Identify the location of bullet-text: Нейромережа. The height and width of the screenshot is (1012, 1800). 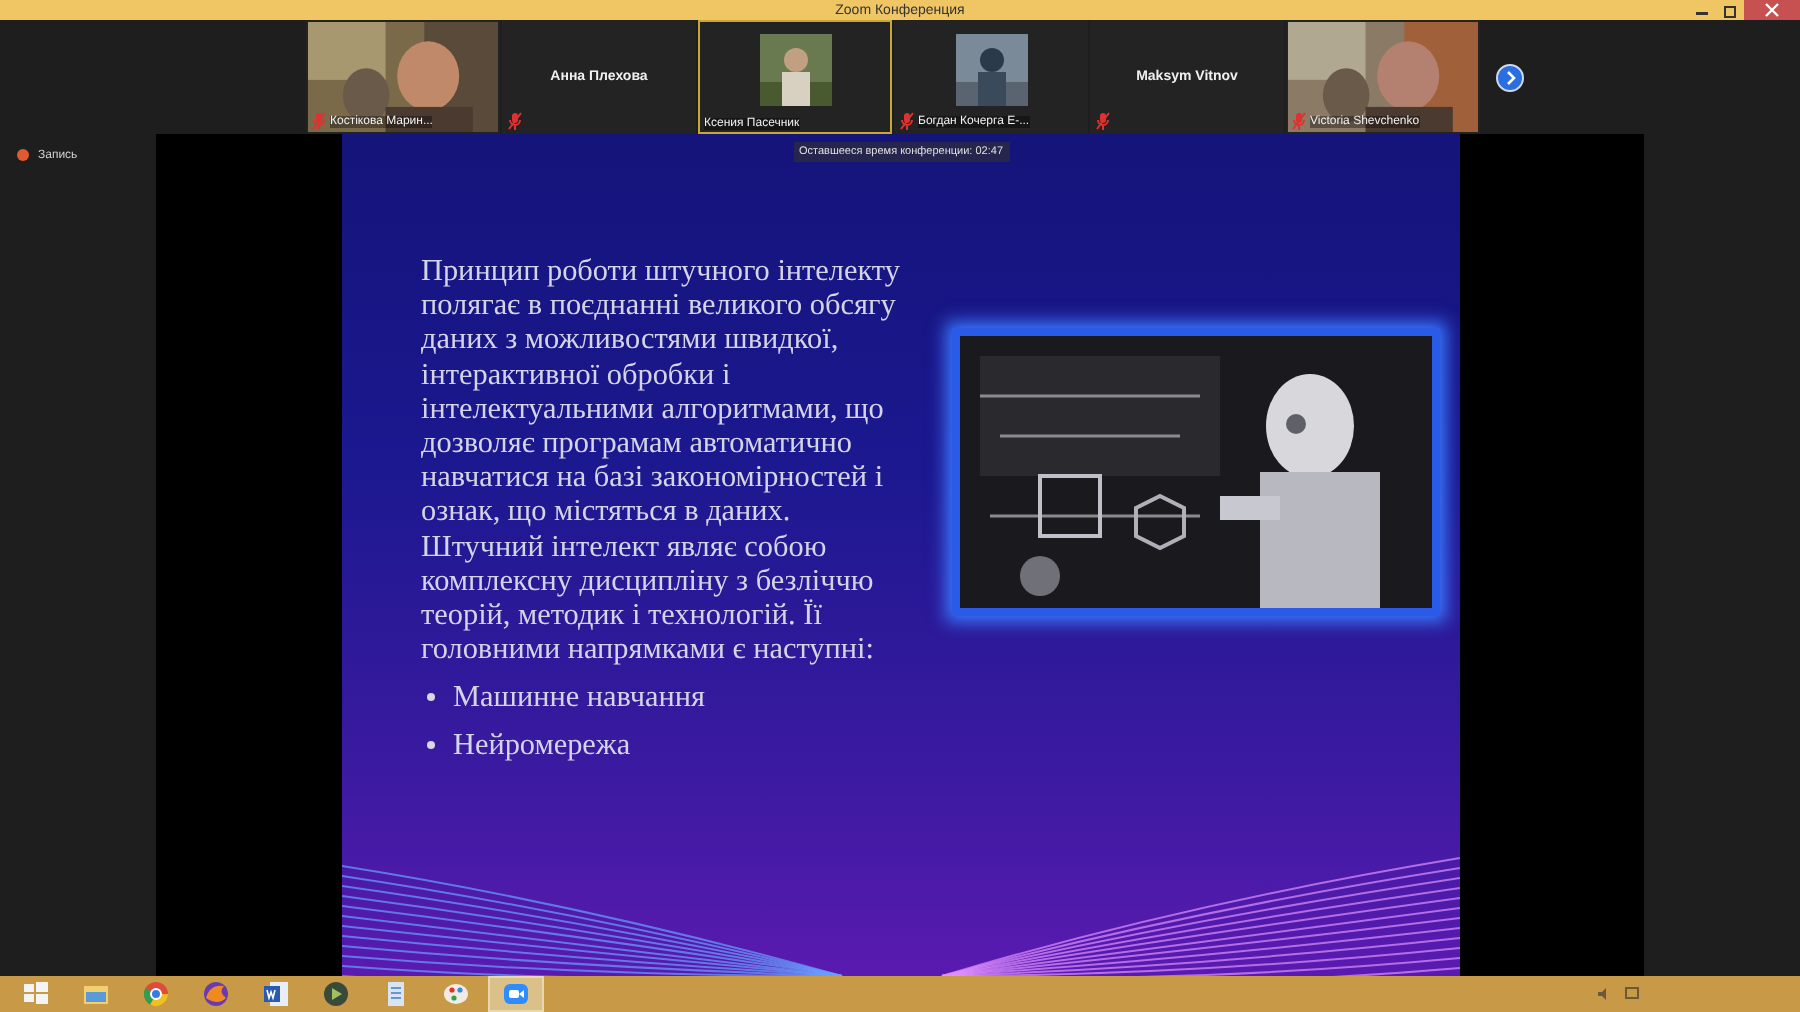
(542, 745).